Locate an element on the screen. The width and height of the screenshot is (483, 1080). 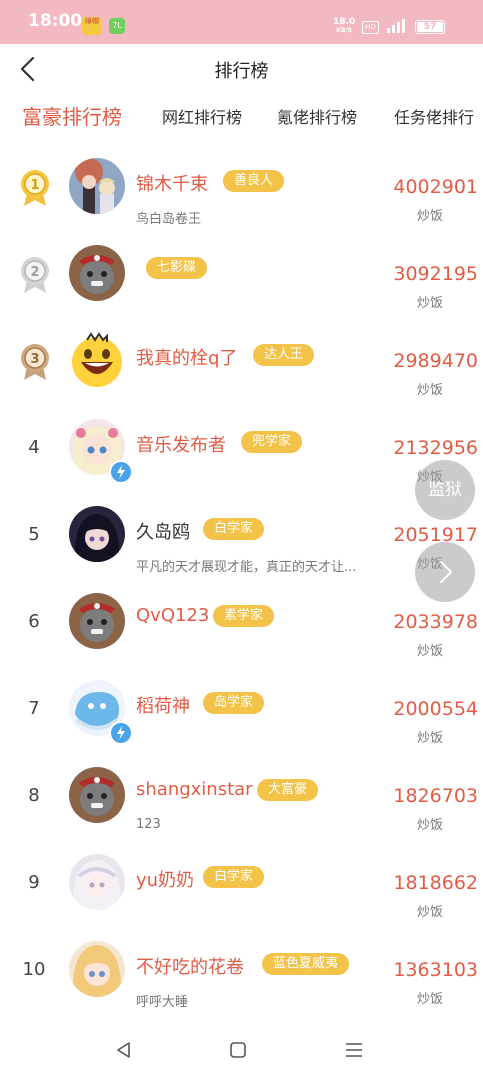
user-name: QvQ123 is located at coordinates (172, 615).